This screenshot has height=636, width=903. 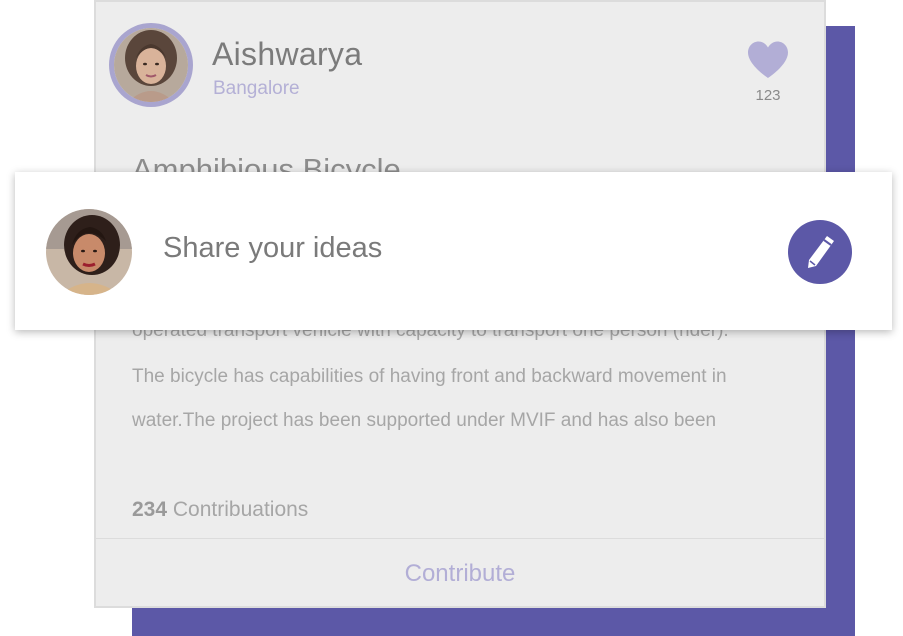 I want to click on contribute-button: Contribute, so click(x=460, y=573).